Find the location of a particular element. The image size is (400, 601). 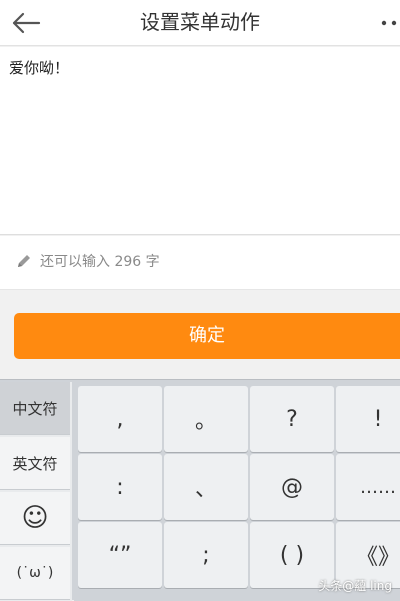

keyboard-side-tabs: 中文符 英文符 ☺ (˙ω˙) is located at coordinates (36, 491).